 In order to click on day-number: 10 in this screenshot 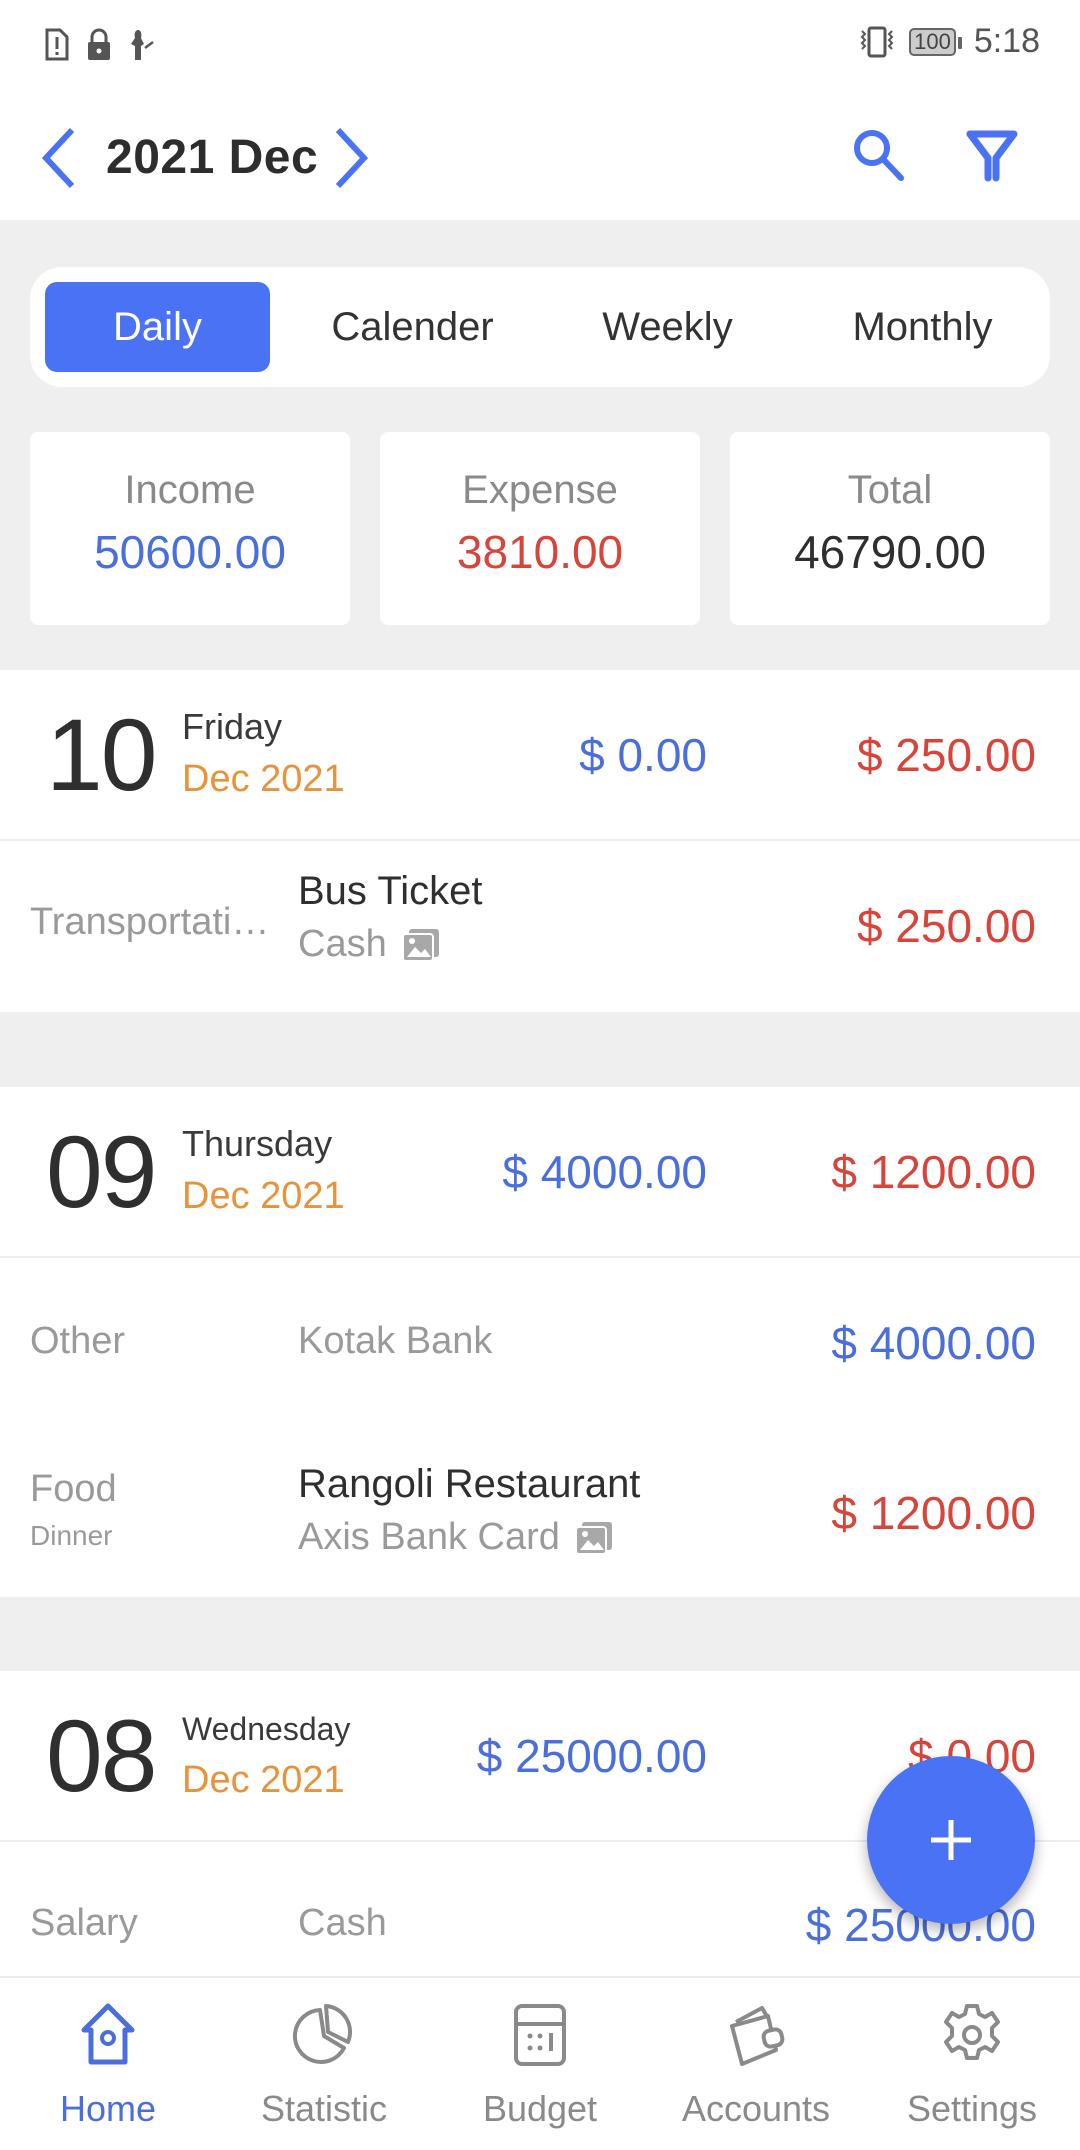, I will do `click(101, 755)`.